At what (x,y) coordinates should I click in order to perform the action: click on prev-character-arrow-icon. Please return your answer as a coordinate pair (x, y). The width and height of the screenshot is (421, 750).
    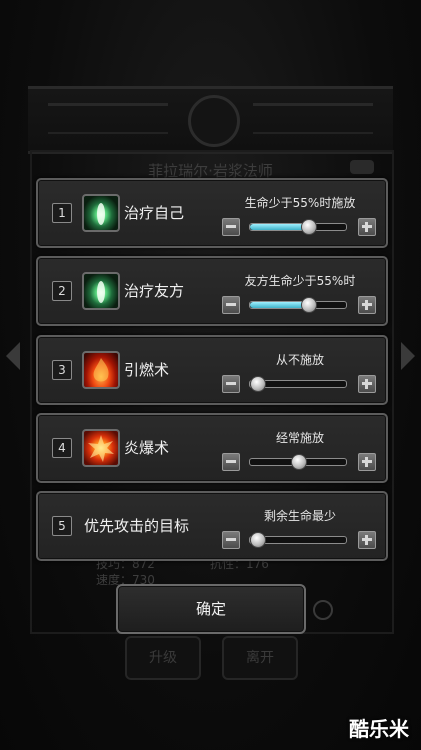
    Looking at the image, I should click on (13, 356).